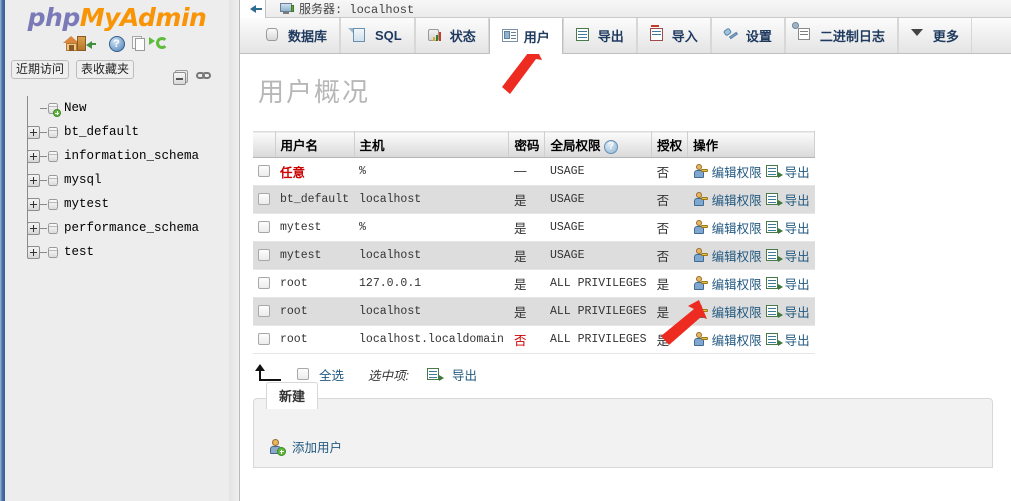  I want to click on tree-item-test: test, so click(118, 252).